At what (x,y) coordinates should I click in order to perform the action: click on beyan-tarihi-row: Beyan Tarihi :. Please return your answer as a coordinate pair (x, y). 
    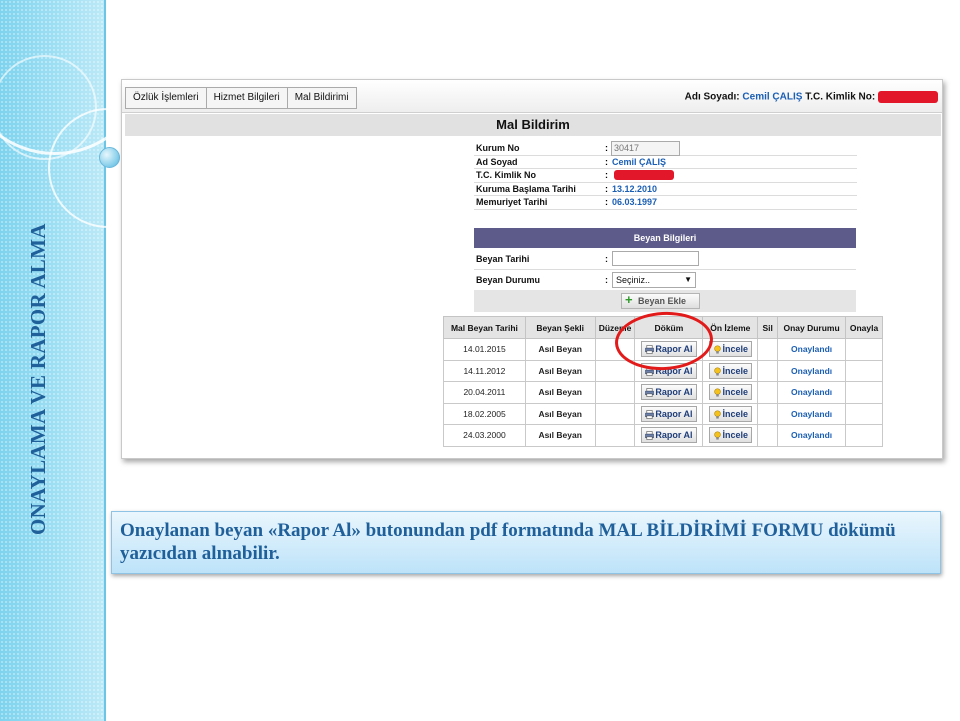
    Looking at the image, I should click on (665, 259).